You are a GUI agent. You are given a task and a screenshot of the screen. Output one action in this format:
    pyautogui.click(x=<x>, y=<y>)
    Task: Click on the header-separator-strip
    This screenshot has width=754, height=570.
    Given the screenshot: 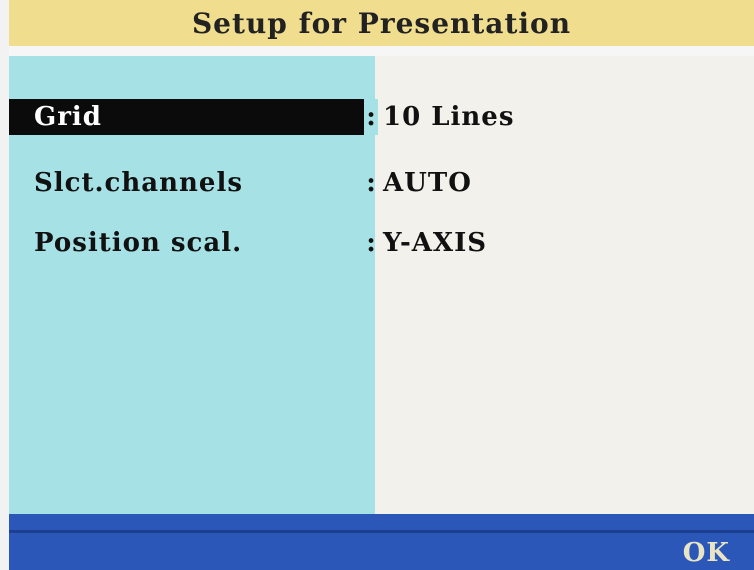 What is the action you would take?
    pyautogui.click(x=381, y=51)
    